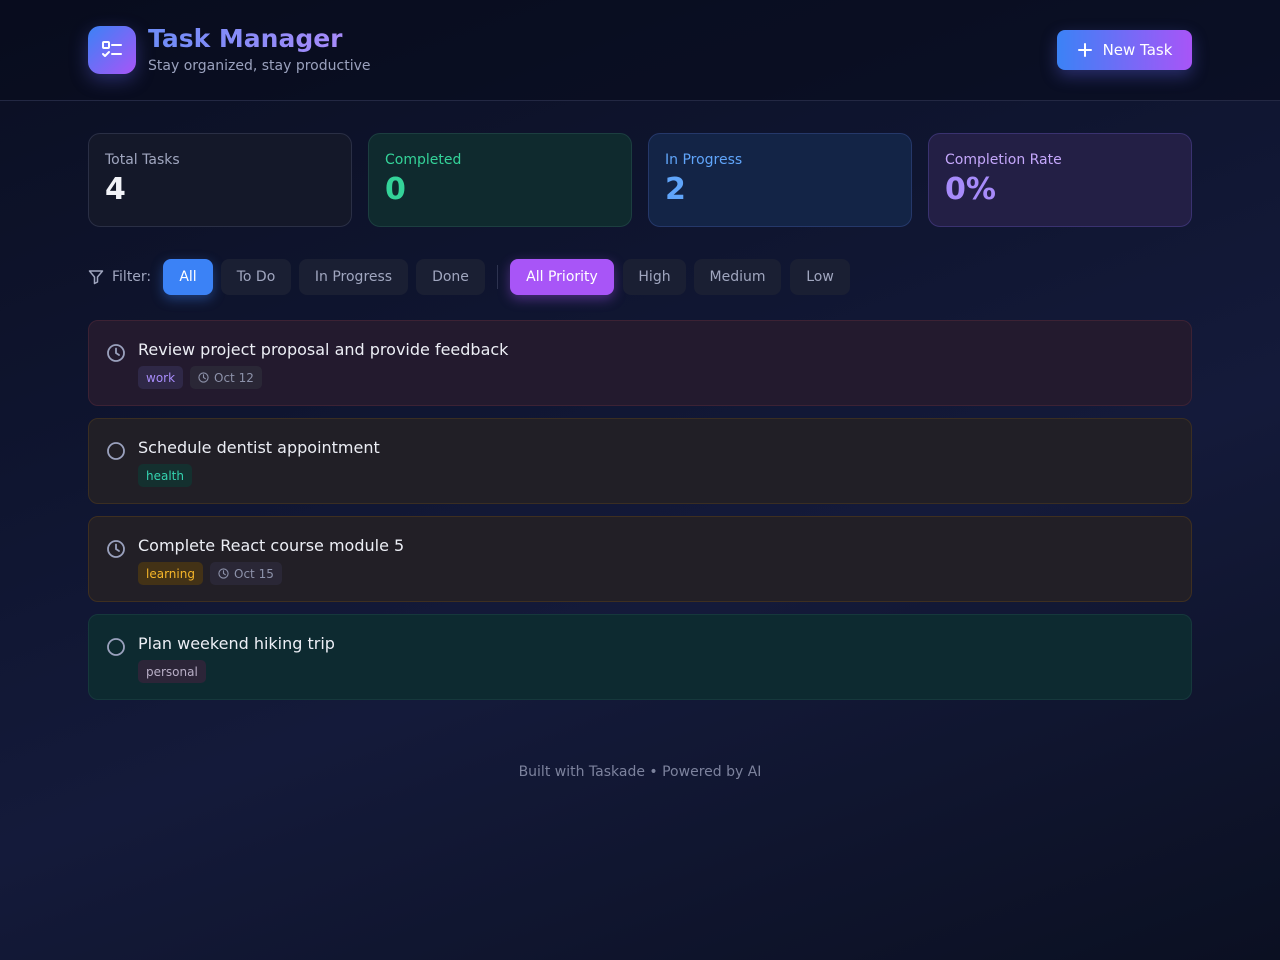 The image size is (1280, 960). Describe the element at coordinates (640, 772) in the screenshot. I see `footer-text: Built with Taskade • Powered by AI` at that location.